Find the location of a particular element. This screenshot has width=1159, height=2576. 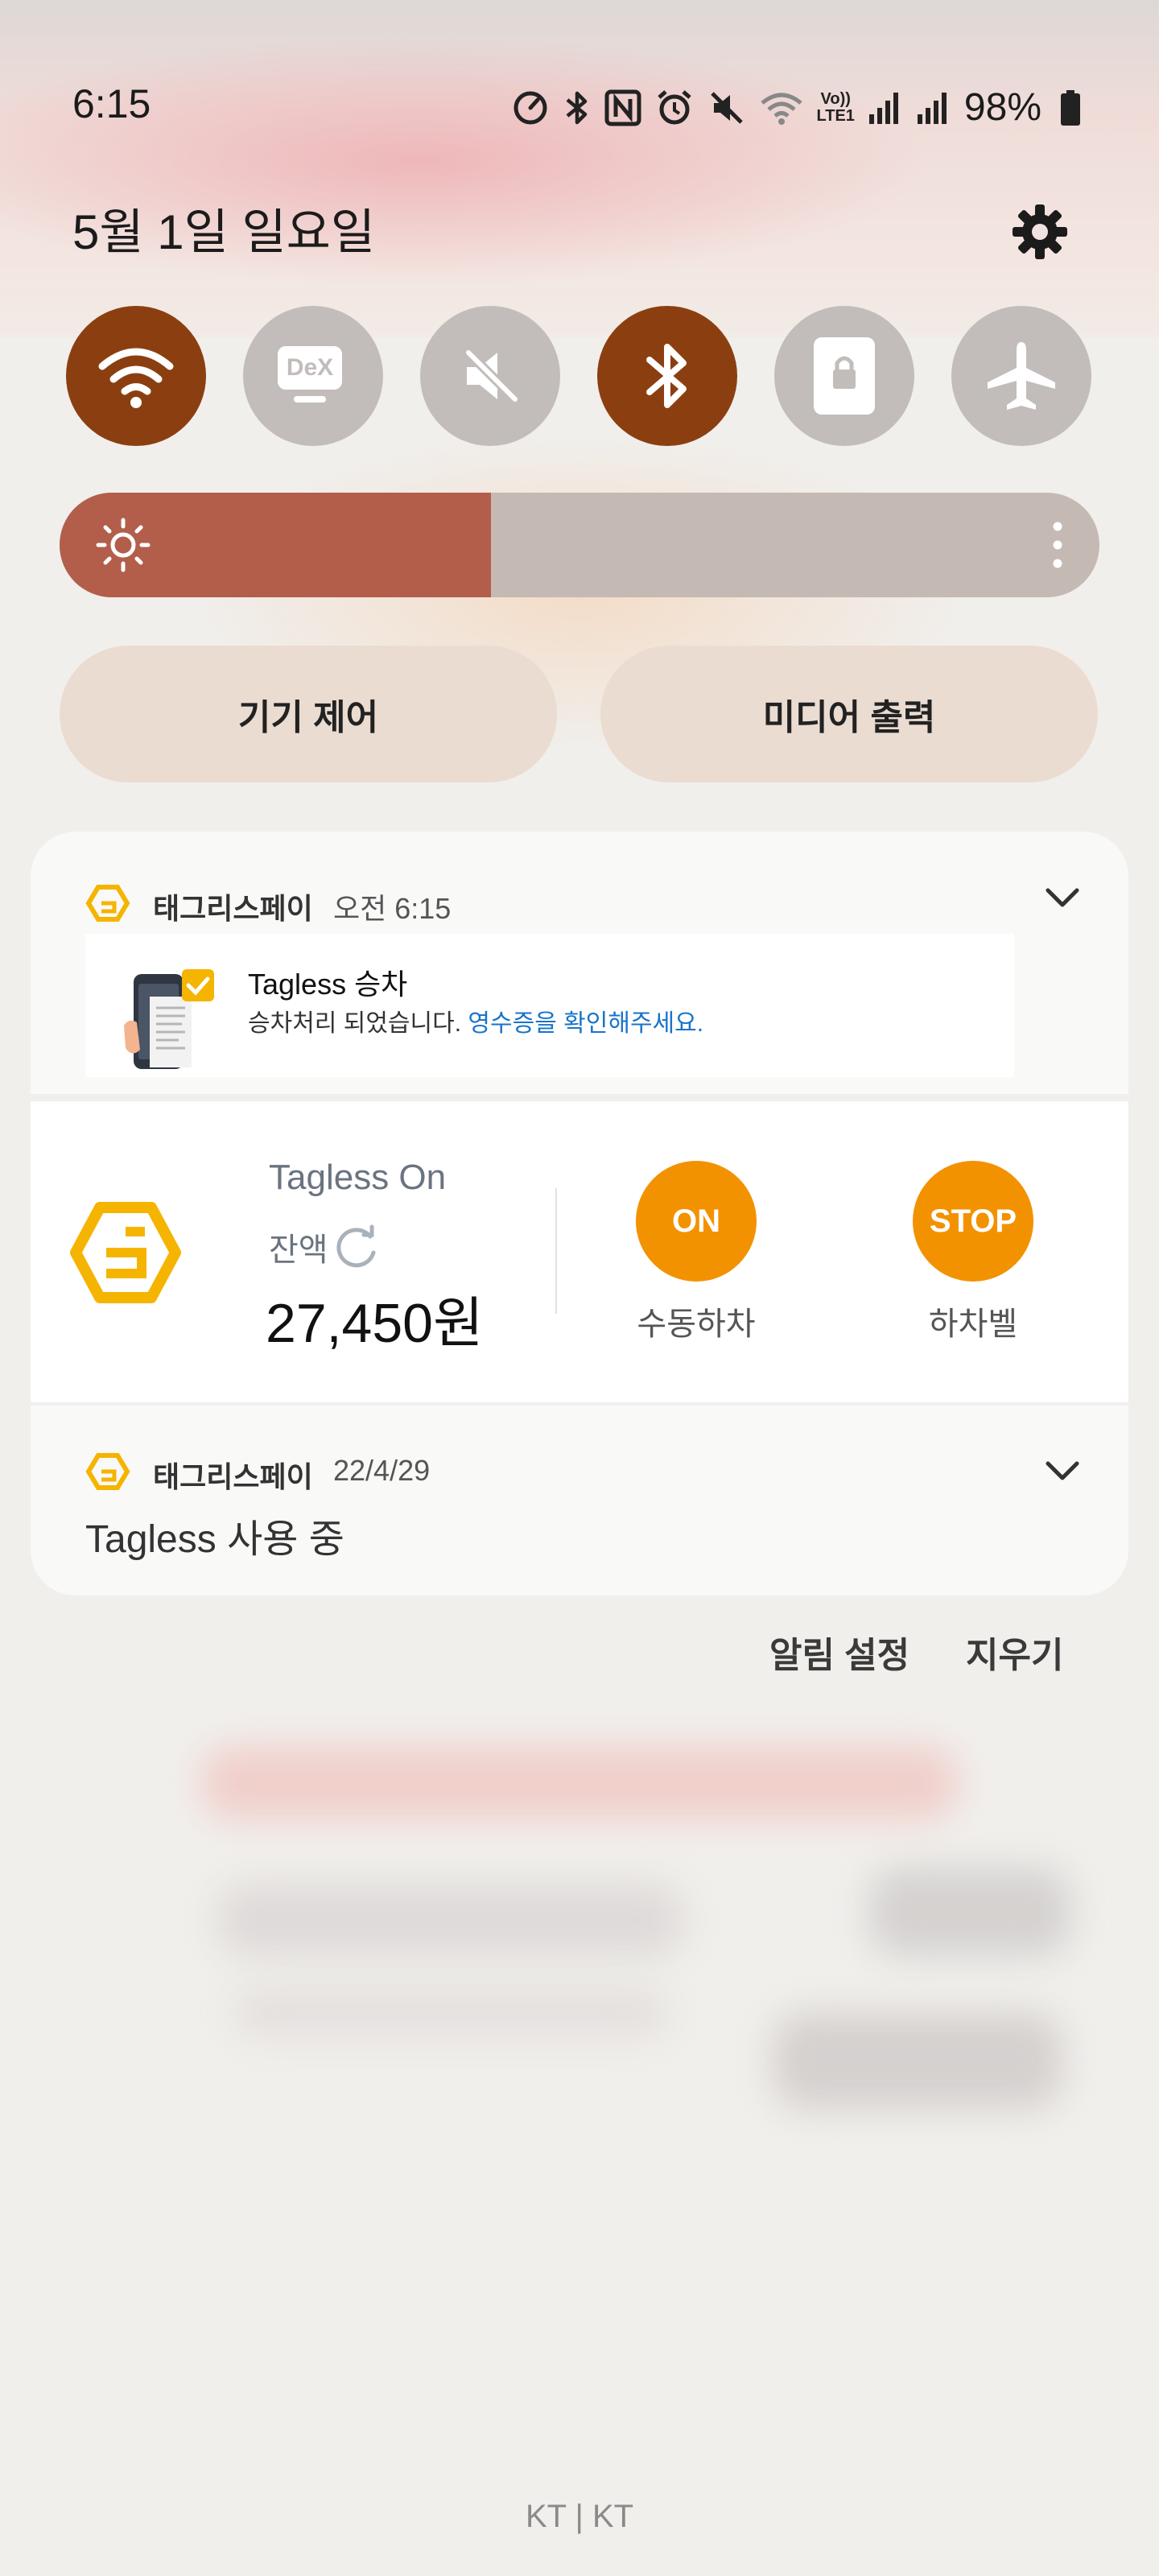

notification-body-text: 승차처리 되었습니다. is located at coordinates (355, 1023).